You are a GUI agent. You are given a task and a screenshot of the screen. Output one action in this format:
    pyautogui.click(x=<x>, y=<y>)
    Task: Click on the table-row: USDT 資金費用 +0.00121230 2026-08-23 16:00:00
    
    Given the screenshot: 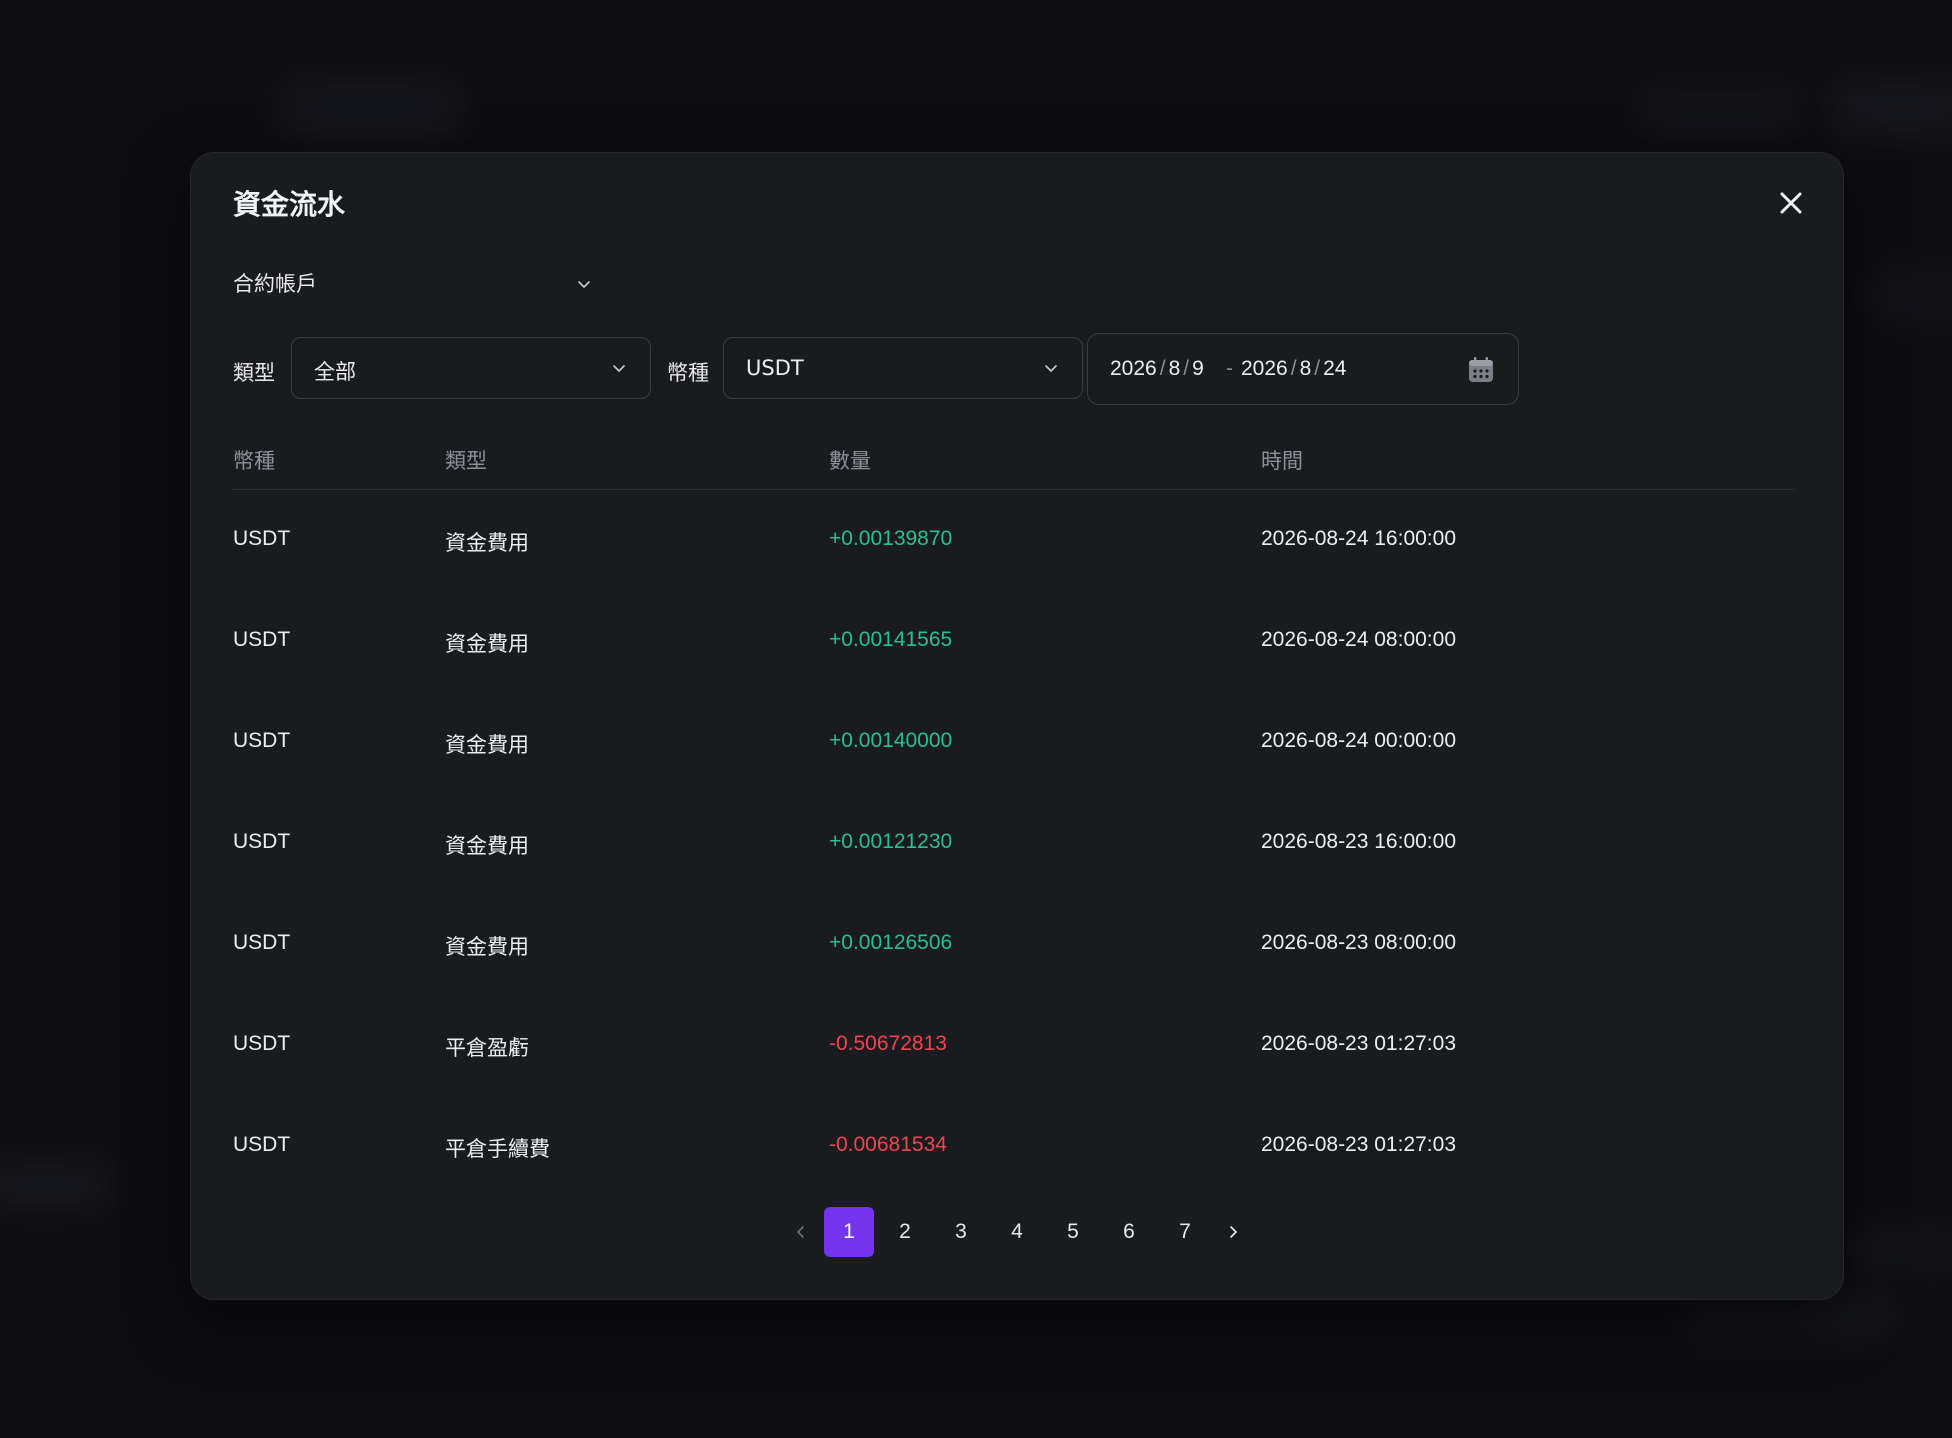 What is the action you would take?
    pyautogui.click(x=1014, y=843)
    